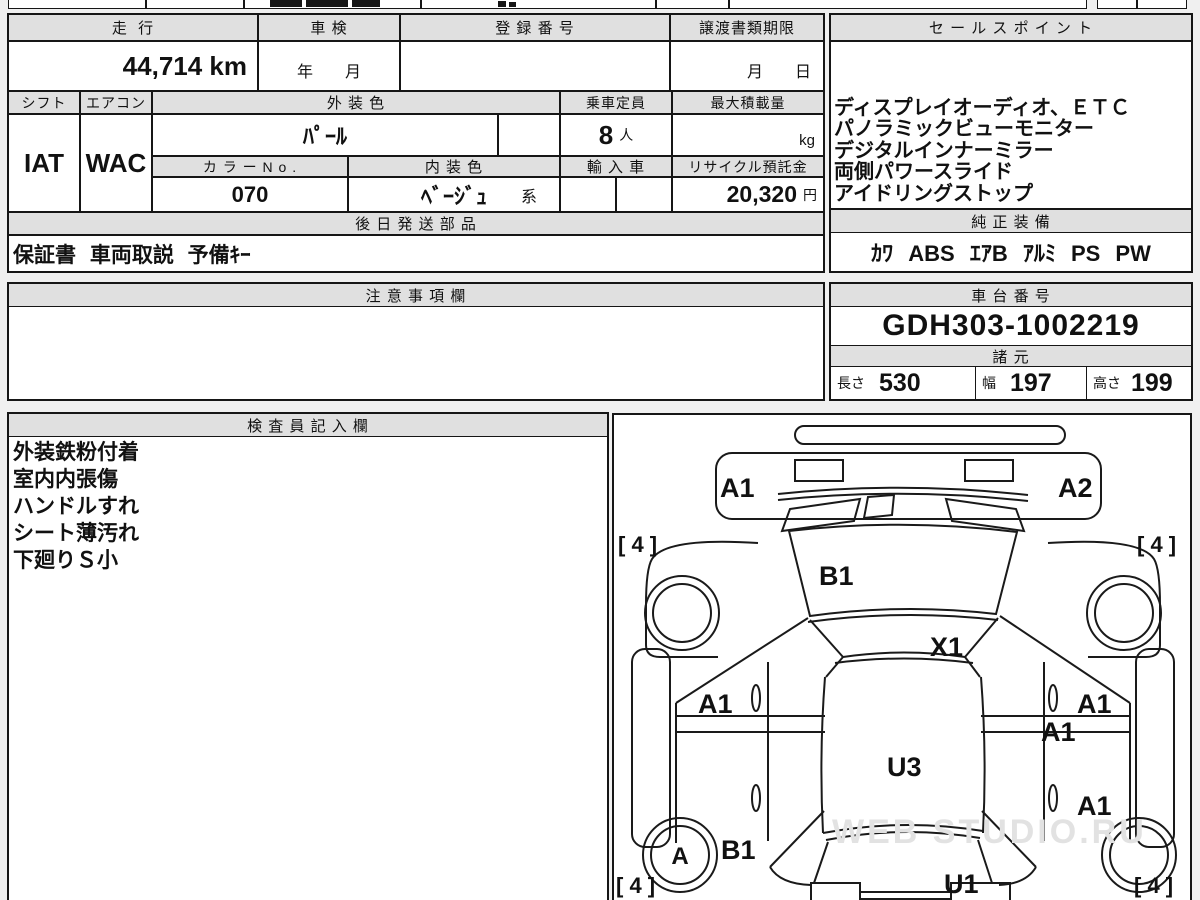 This screenshot has width=1200, height=900. I want to click on capacity-unit: 人, so click(626, 135).